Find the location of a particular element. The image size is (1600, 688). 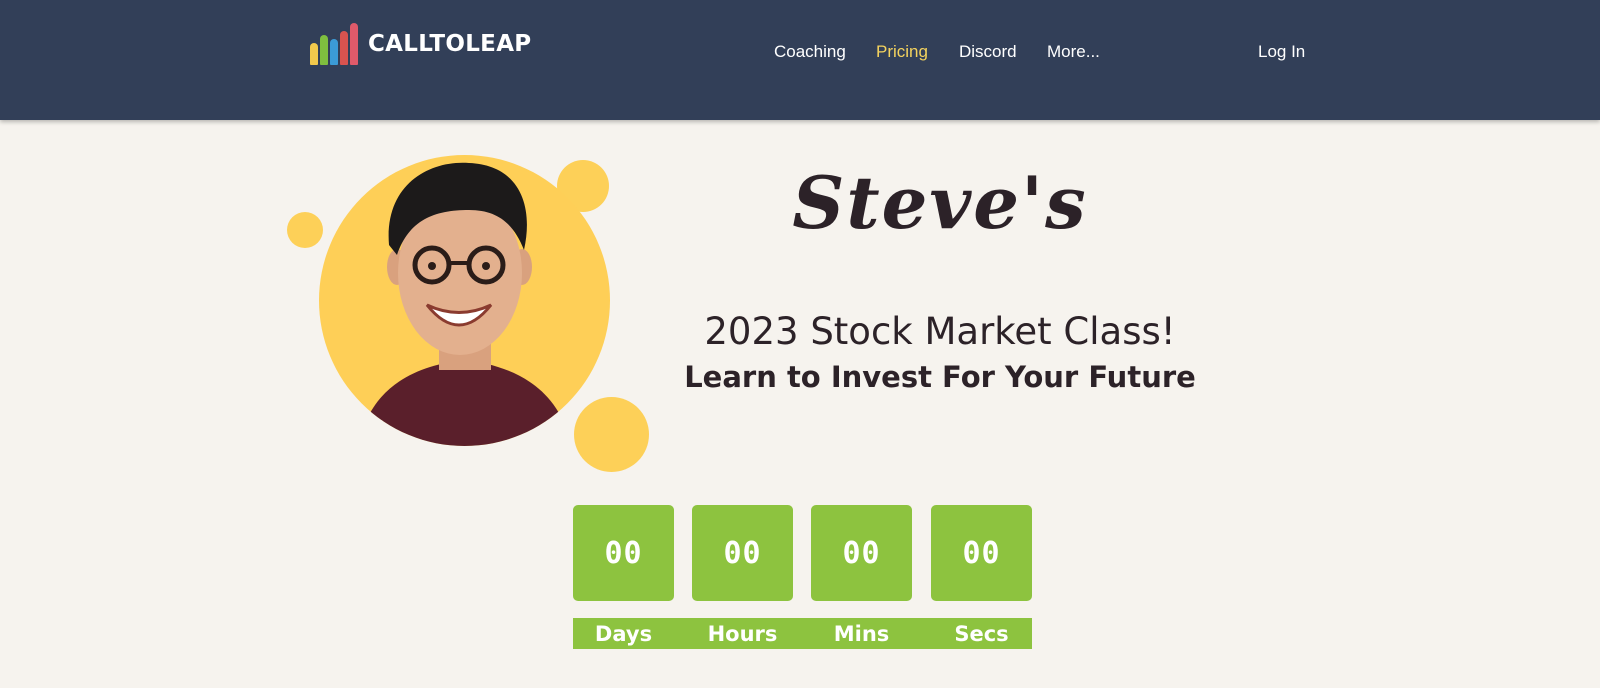

class-subtitle: Learn to Invest For Your Future is located at coordinates (940, 377).